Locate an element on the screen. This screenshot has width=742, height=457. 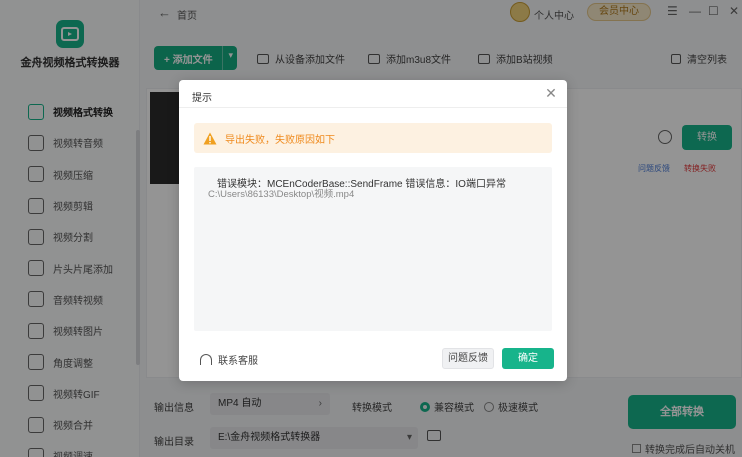
ok-button: 确定 is located at coordinates (528, 358).